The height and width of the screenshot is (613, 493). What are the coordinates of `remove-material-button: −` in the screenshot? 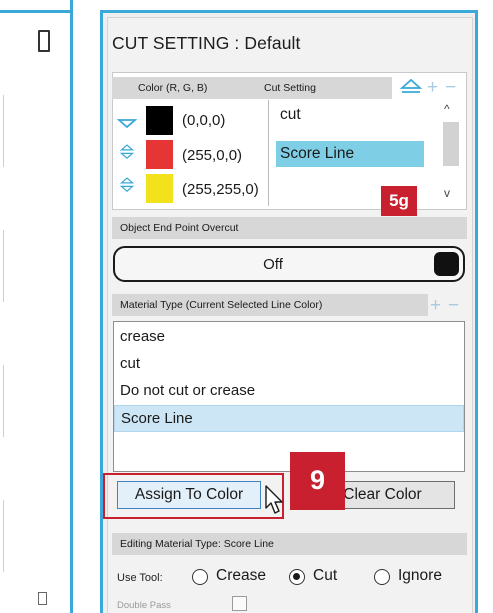 It's located at (453, 305).